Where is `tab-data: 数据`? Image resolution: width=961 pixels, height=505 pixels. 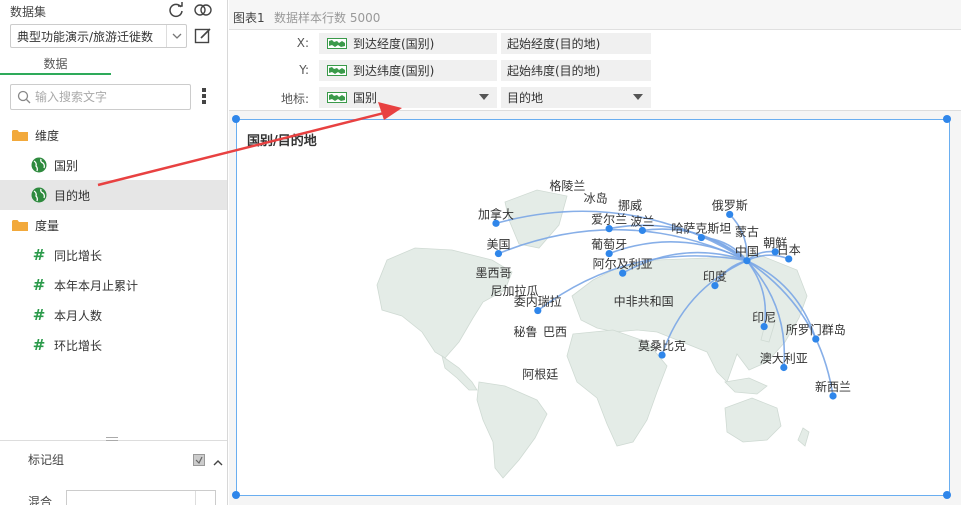
tab-data: 数据 is located at coordinates (55, 65).